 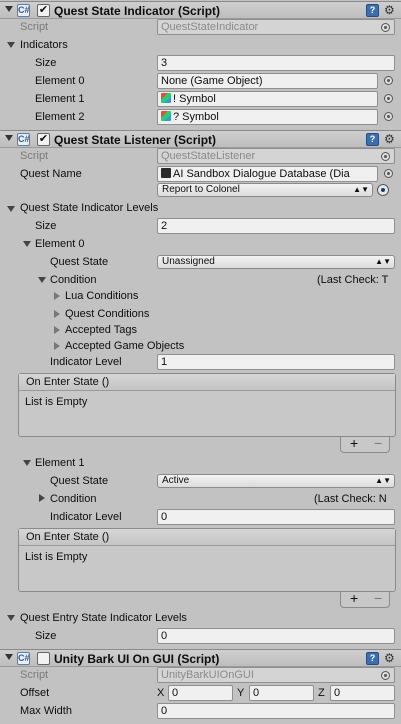 What do you see at coordinates (200, 693) in the screenshot?
I see `offset-x-input: 0` at bounding box center [200, 693].